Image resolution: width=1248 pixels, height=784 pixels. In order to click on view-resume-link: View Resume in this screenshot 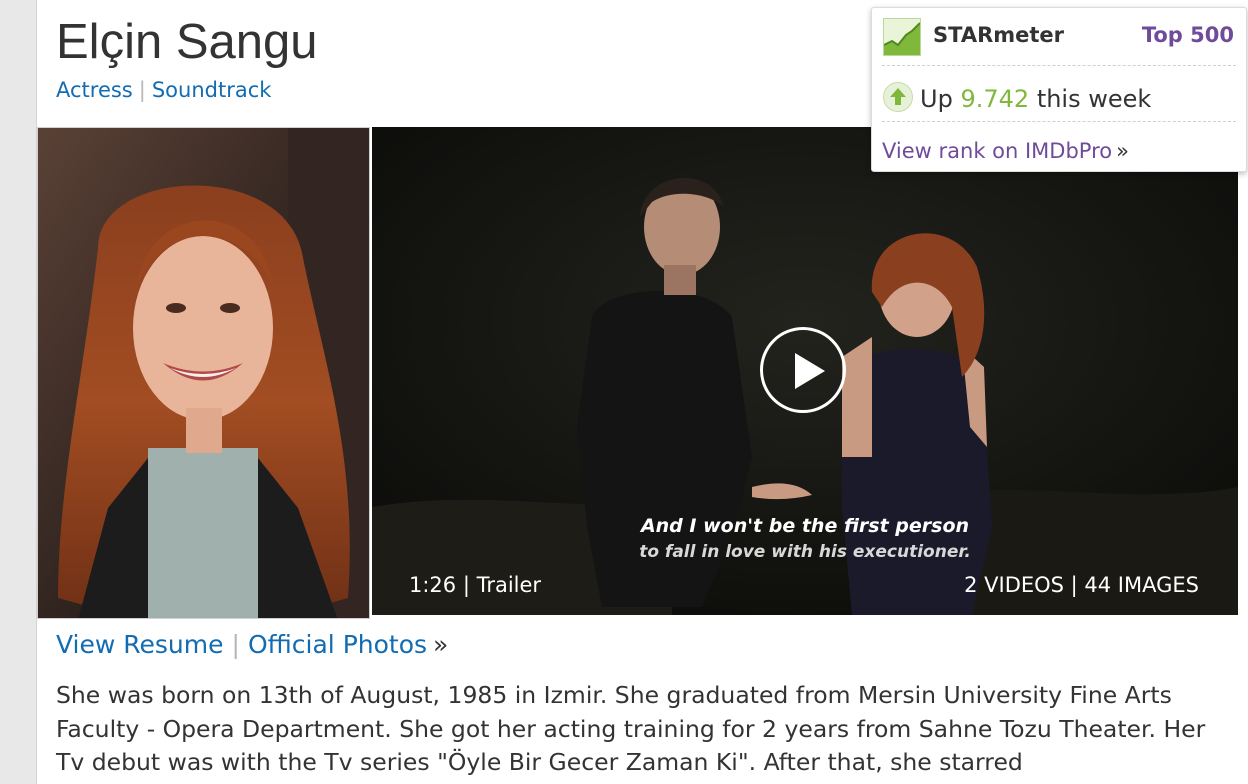, I will do `click(140, 644)`.